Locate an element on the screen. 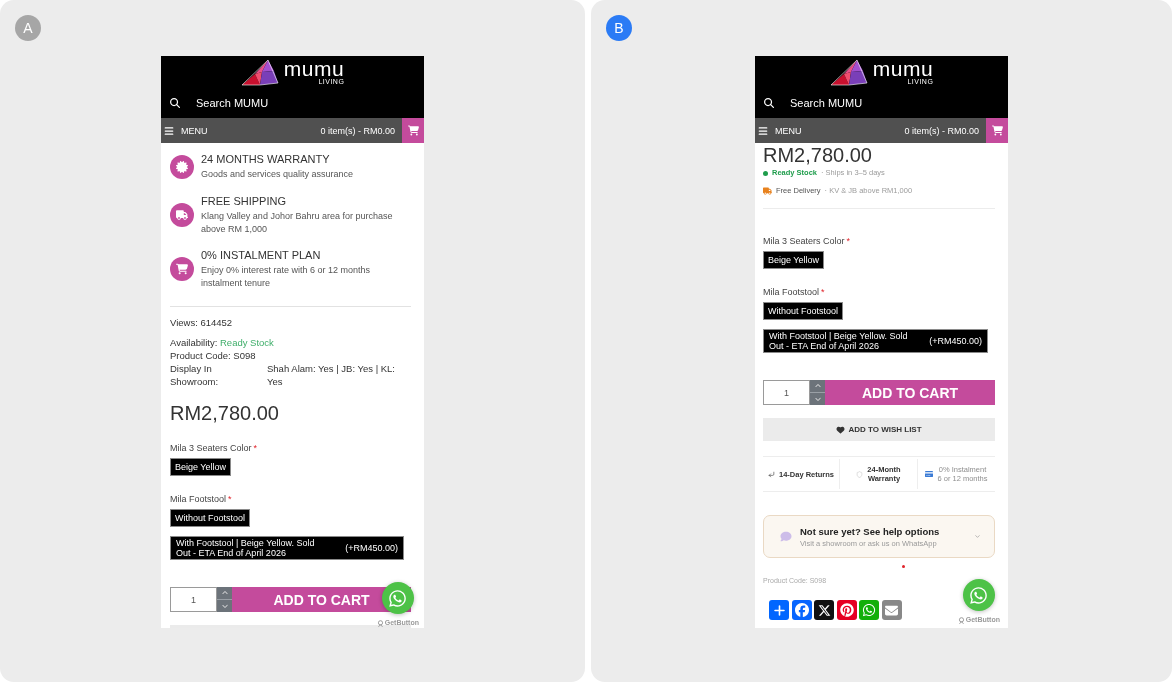  envelope-icon is located at coordinates (891, 610).